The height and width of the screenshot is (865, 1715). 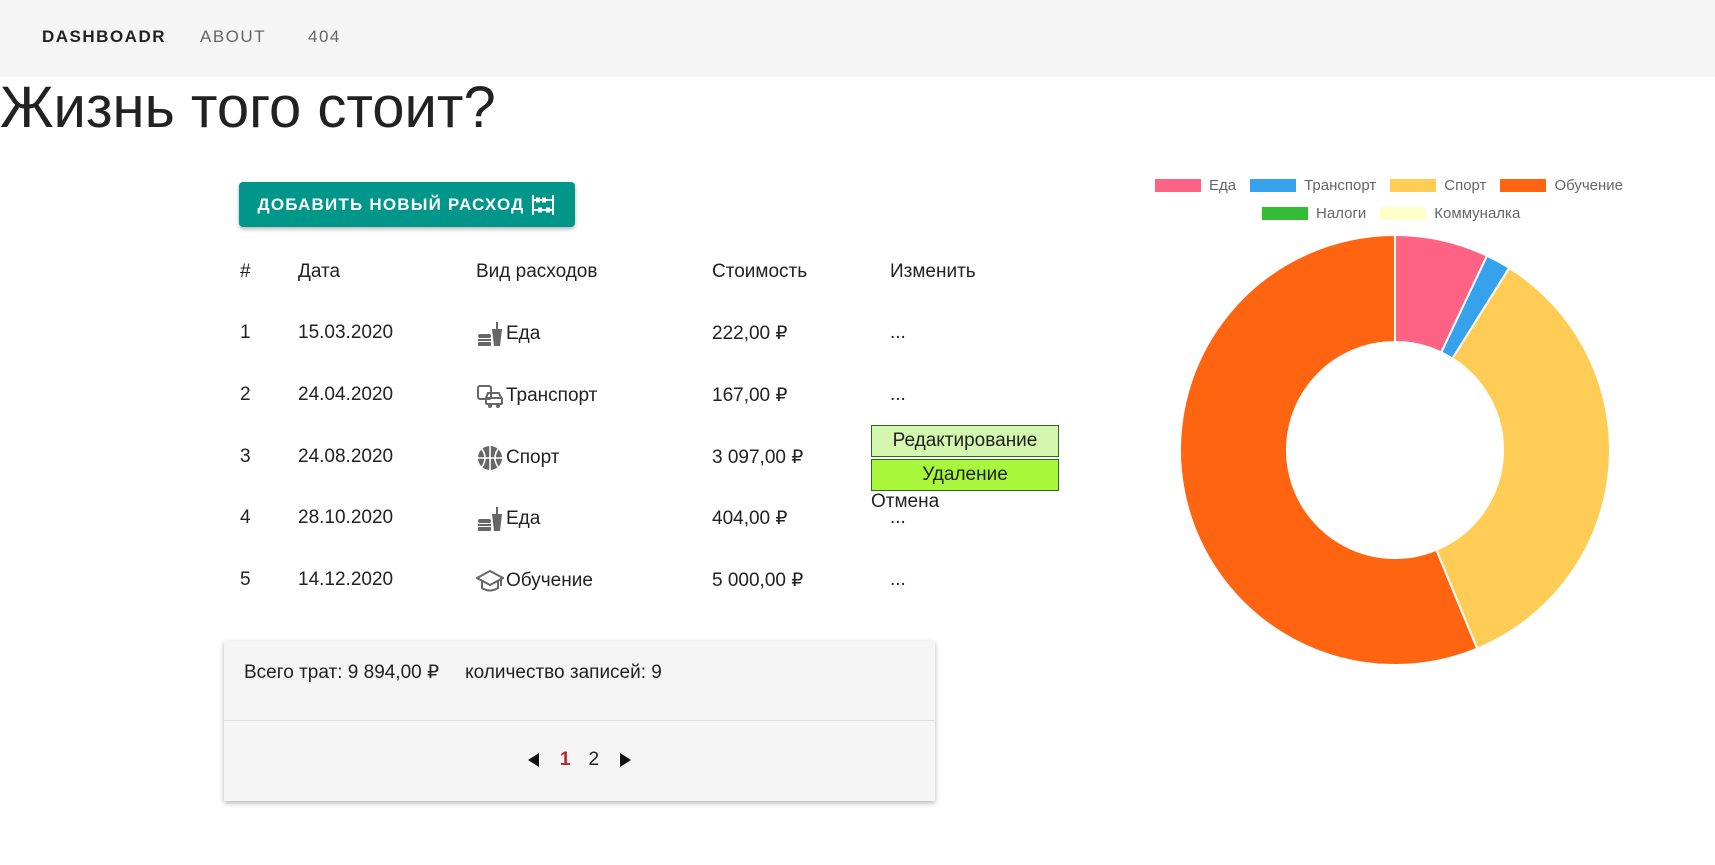 What do you see at coordinates (594, 760) in the screenshot?
I see `page-link-2: 2` at bounding box center [594, 760].